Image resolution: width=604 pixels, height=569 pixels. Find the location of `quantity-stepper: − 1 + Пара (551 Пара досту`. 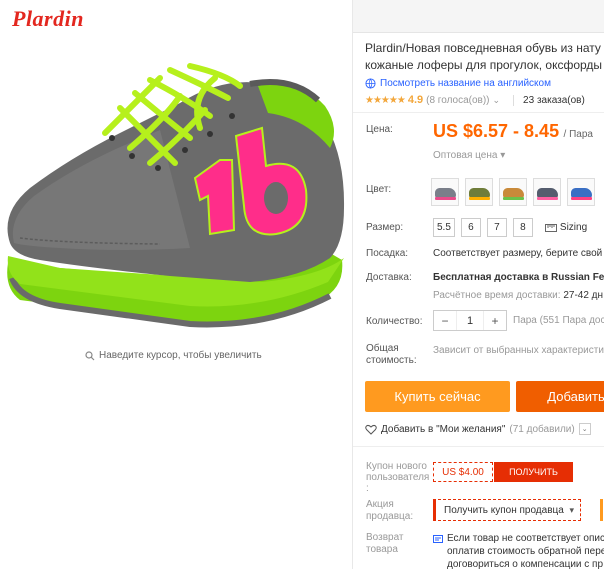

quantity-stepper: − 1 + Пара (551 Пара досту is located at coordinates (518, 320).